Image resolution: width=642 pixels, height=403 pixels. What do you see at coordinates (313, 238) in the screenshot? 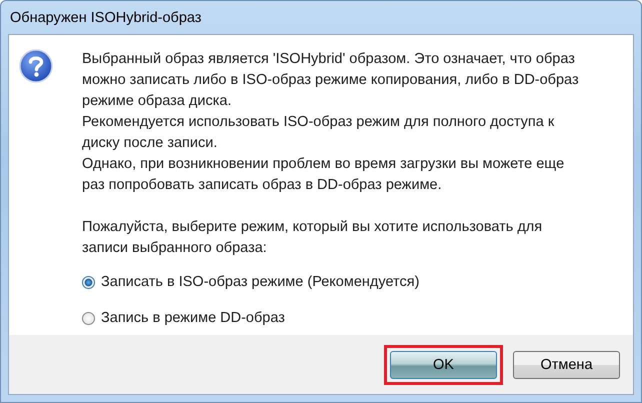
I see `prompt-text: Пожалуйста, выберите режим, который вы хотите использовать для записи выбранного образа:` at bounding box center [313, 238].